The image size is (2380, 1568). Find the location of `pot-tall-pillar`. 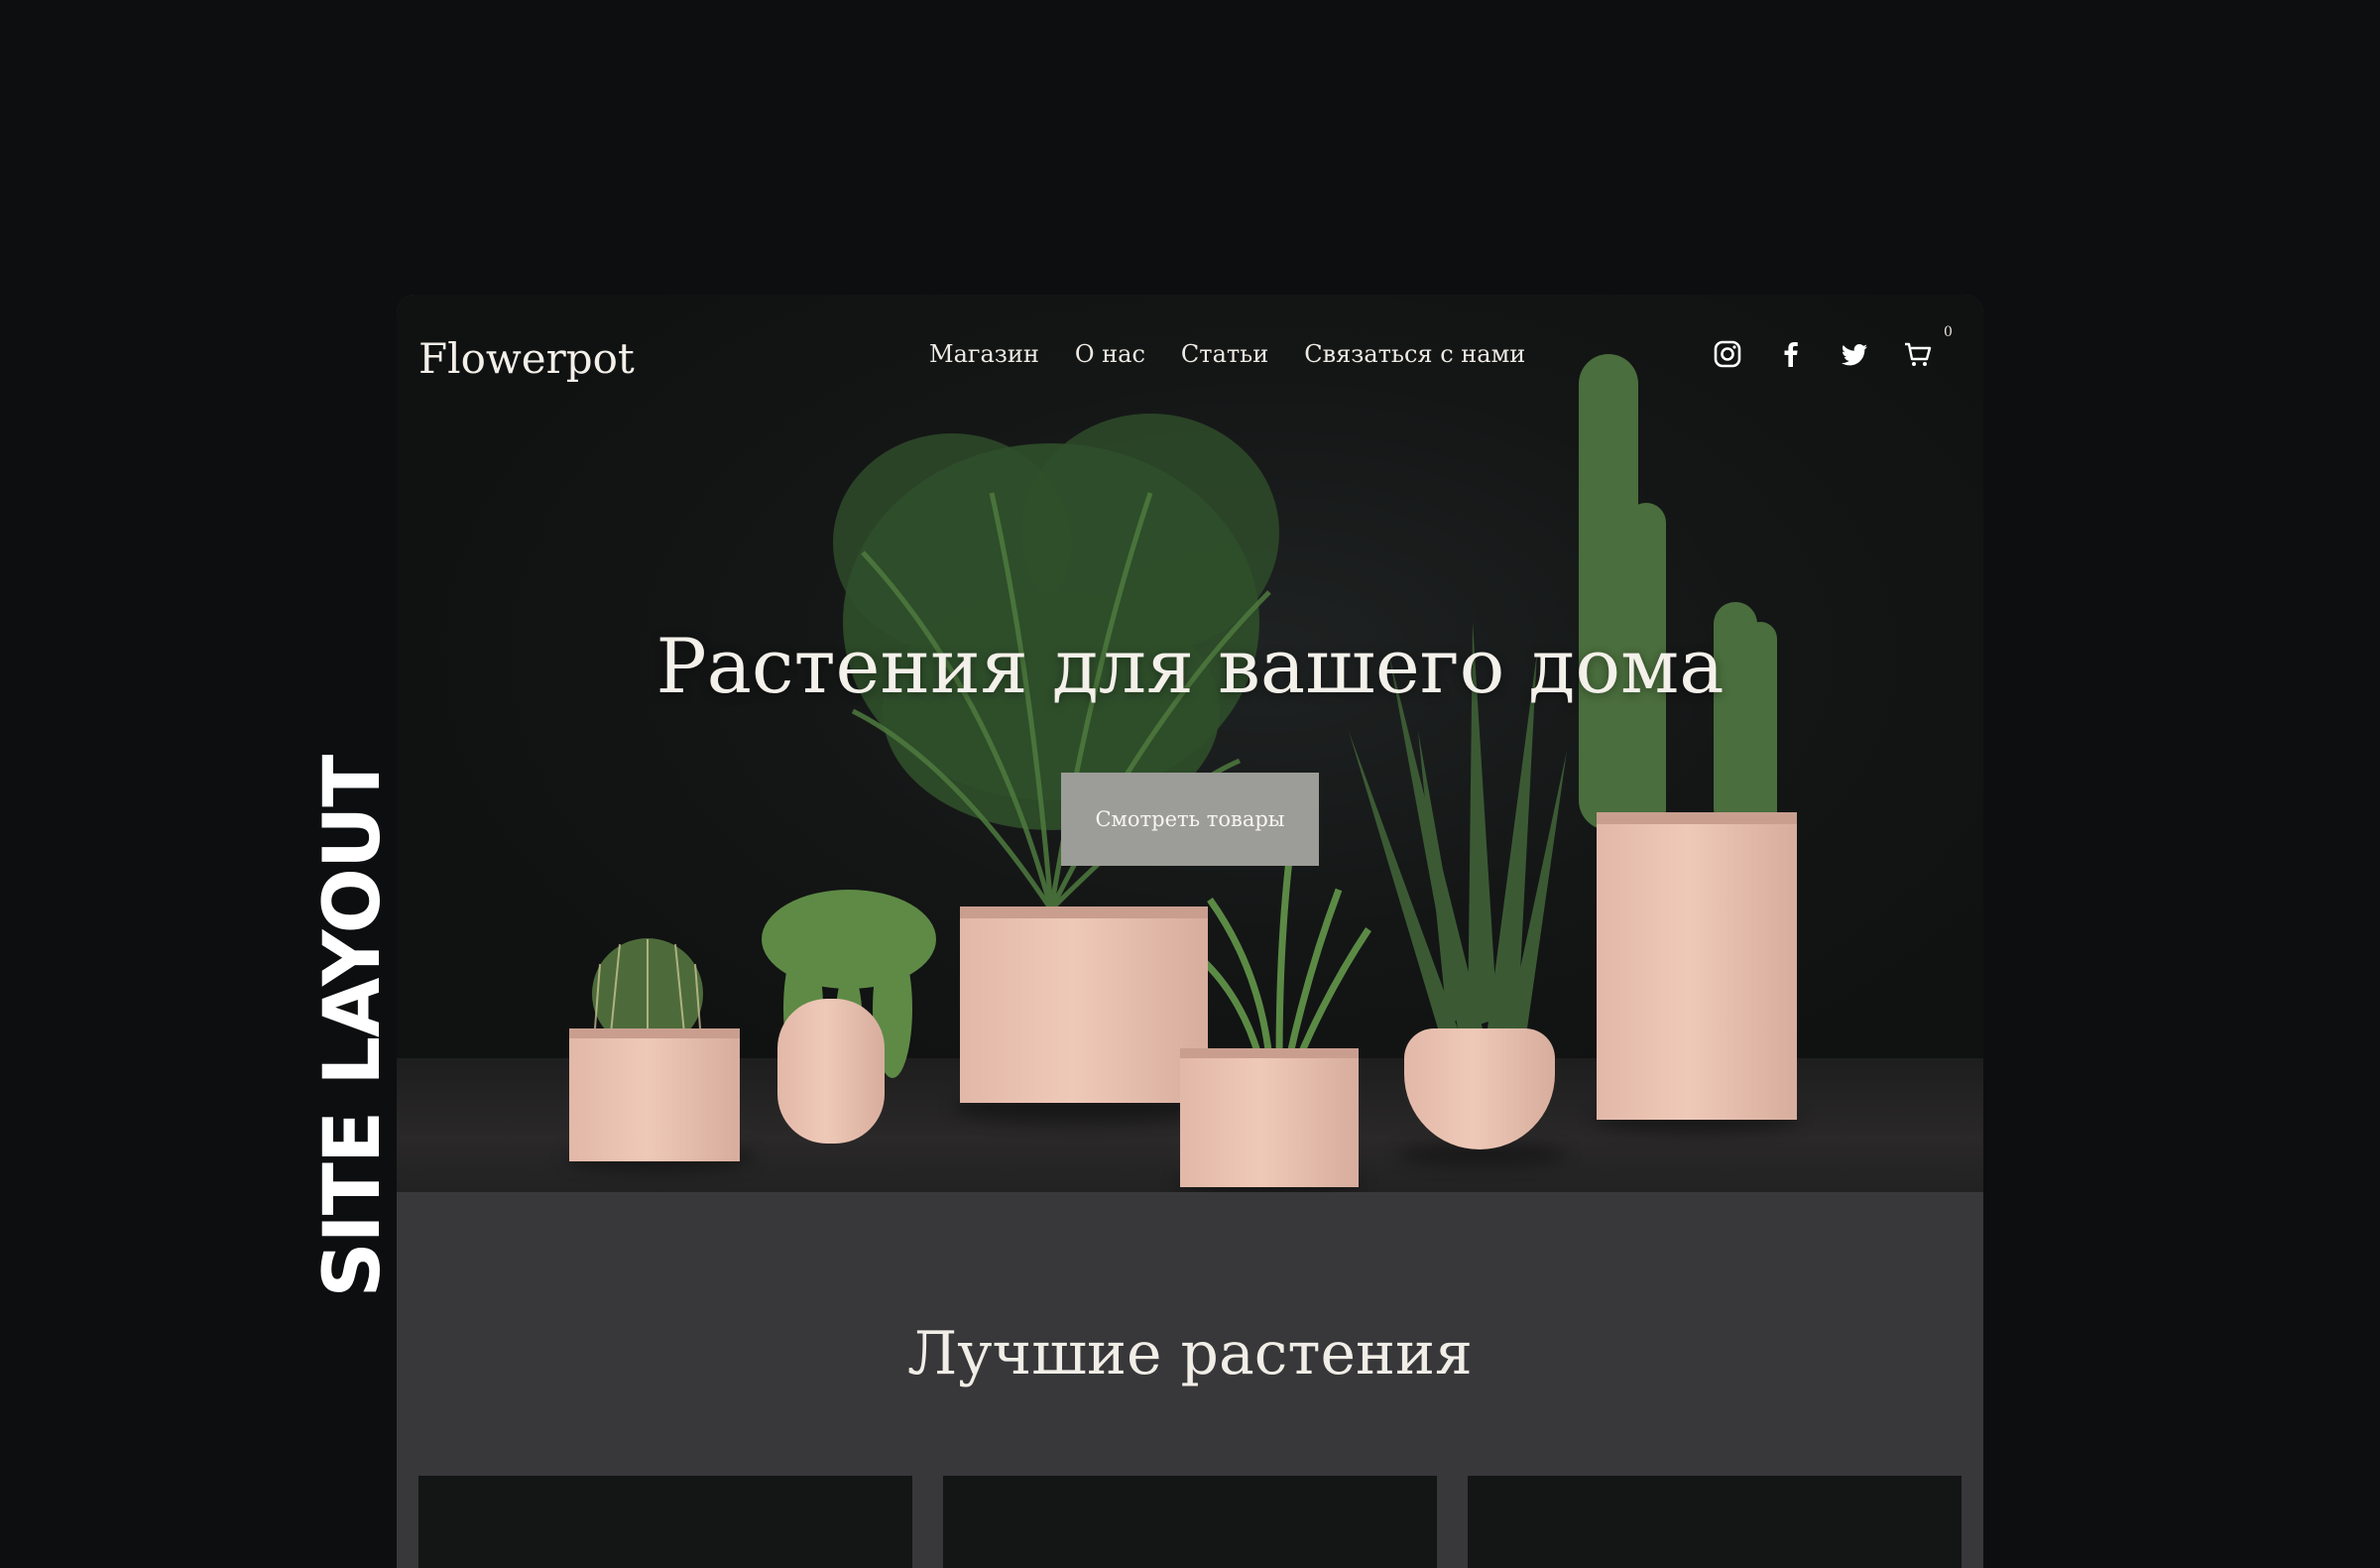

pot-tall-pillar is located at coordinates (1697, 966).